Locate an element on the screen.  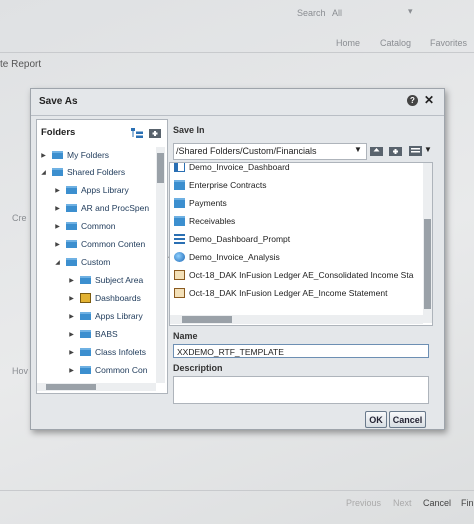
side-text-how: Hov is located at coordinates (20, 371).